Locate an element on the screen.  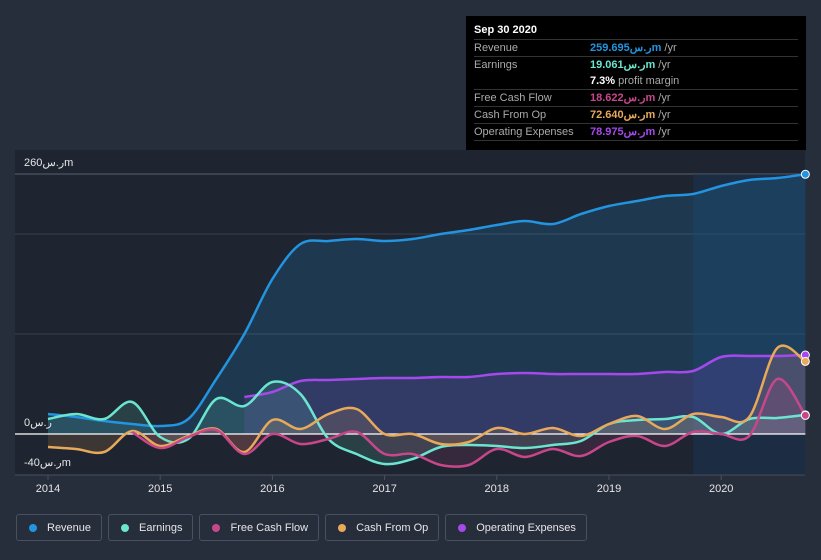
x-tick-label: 2014 is located at coordinates (48, 489).